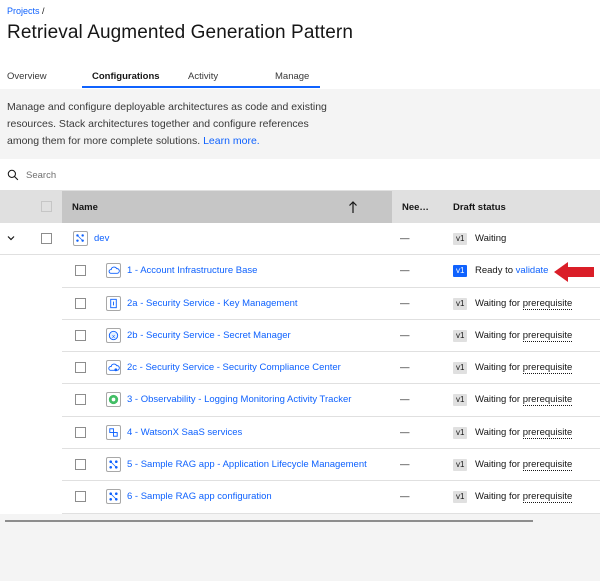 This screenshot has width=600, height=581. Describe the element at coordinates (495, 271) in the screenshot. I see `status-text: Ready to` at that location.